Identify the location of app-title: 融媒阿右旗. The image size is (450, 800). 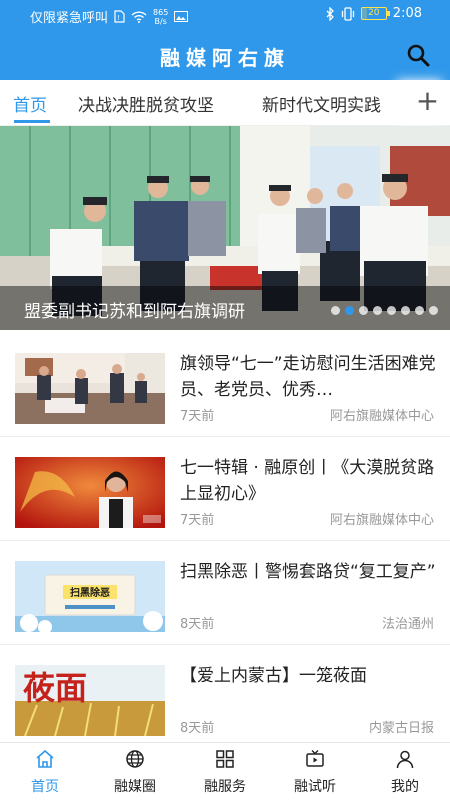
(225, 58).